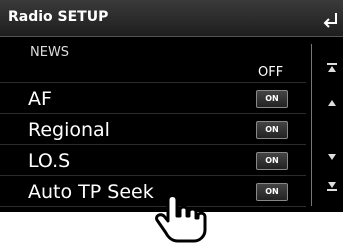 The height and width of the screenshot is (243, 343). What do you see at coordinates (49, 161) in the screenshot?
I see `setting-label: LO.S` at bounding box center [49, 161].